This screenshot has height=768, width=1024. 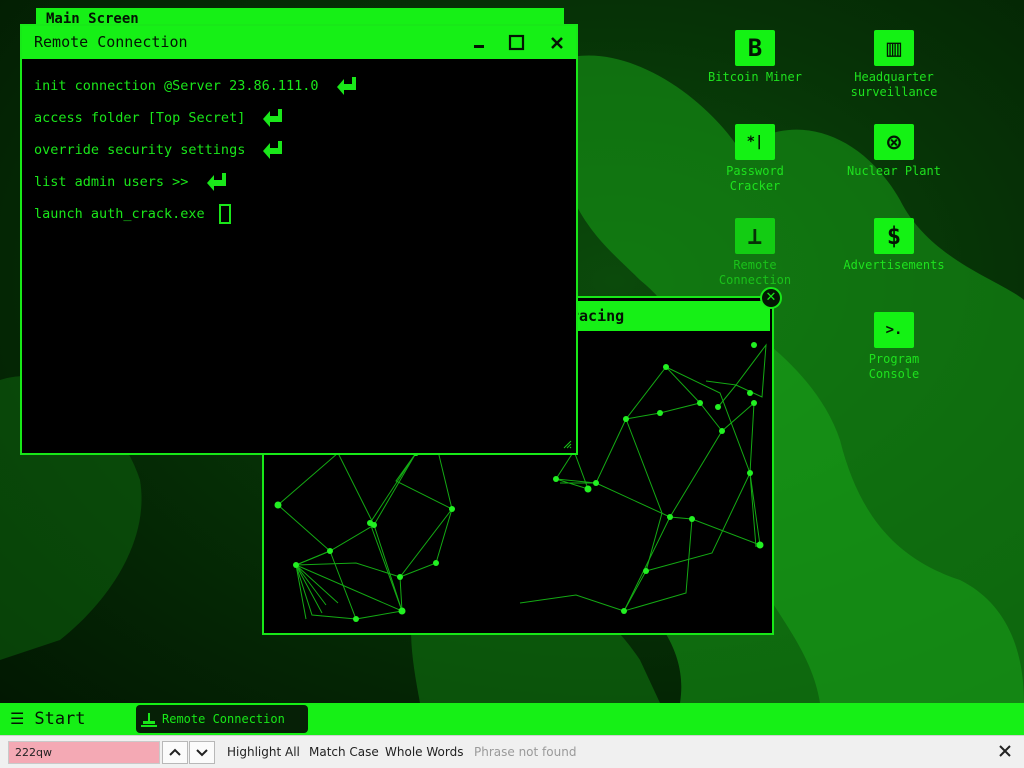 I want to click on whole-words-toggle: Whole Words, so click(x=424, y=752).